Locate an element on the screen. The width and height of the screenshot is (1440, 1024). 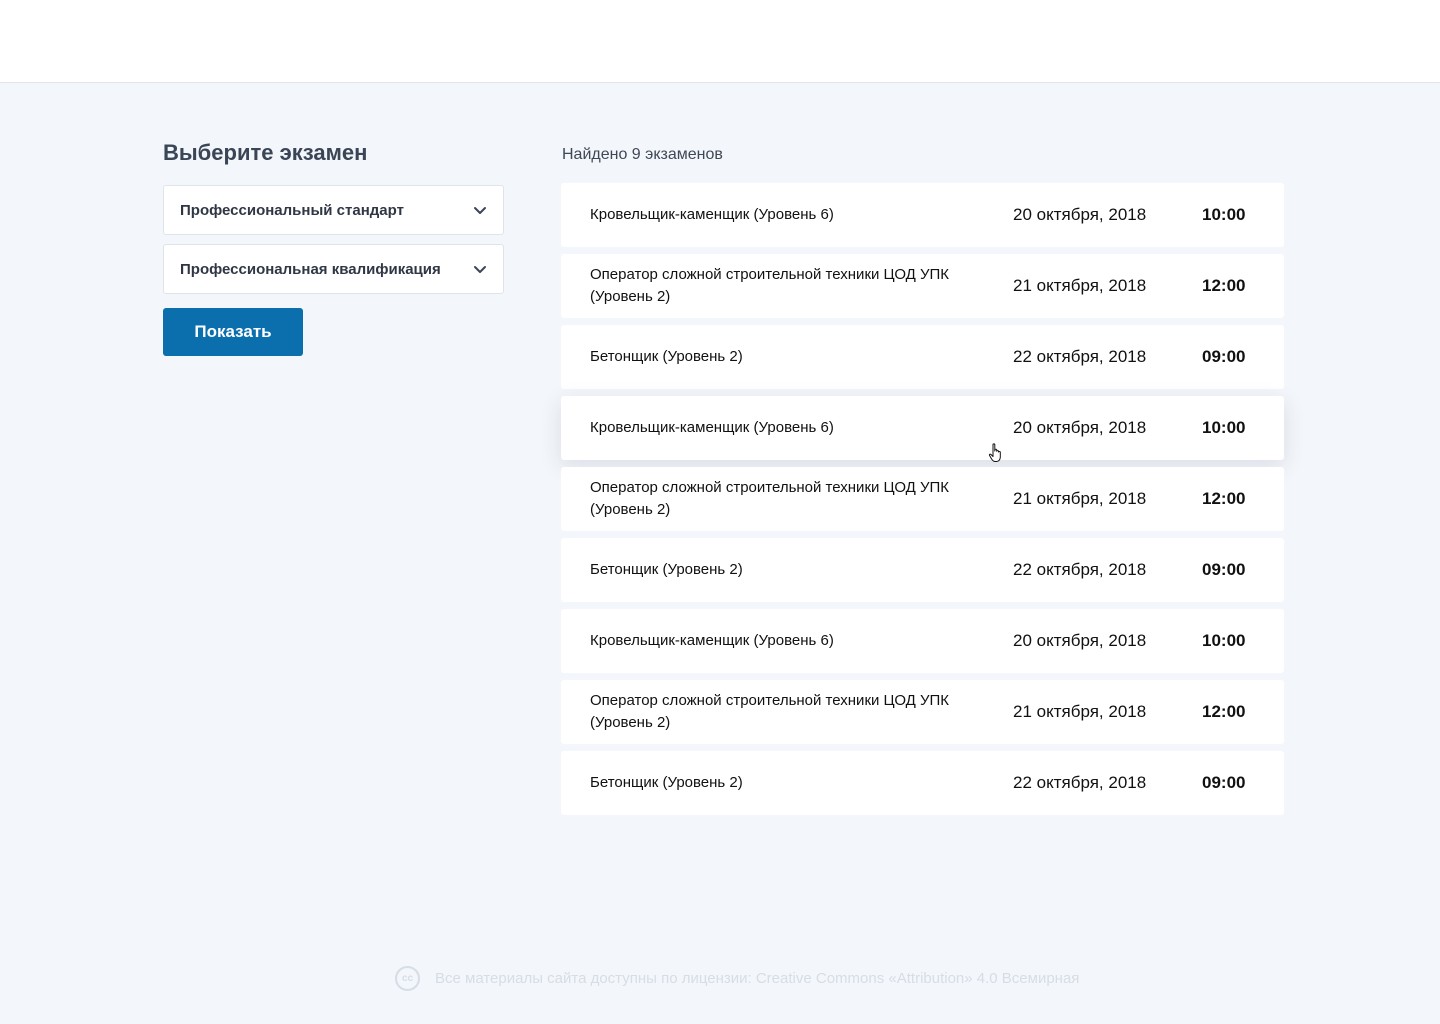
results-count: Найдено 9 экзаменов is located at coordinates (642, 154).